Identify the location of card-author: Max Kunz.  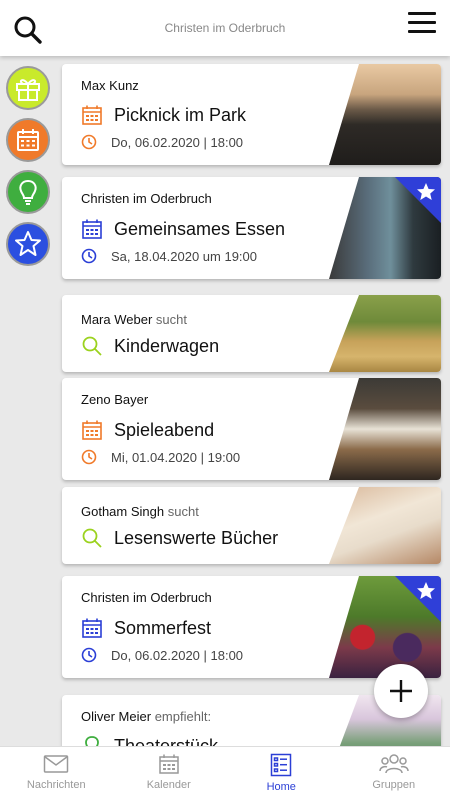
(110, 85).